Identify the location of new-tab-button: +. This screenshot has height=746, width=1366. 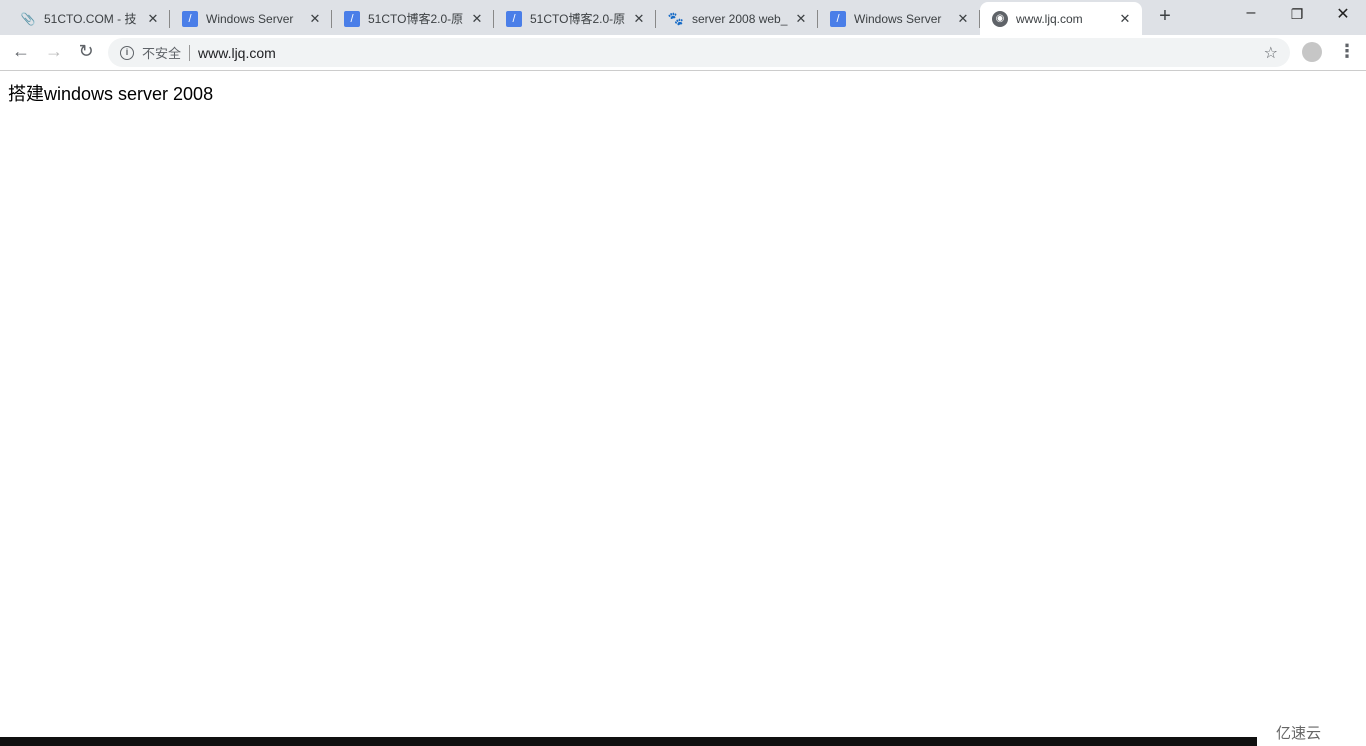
(1165, 16).